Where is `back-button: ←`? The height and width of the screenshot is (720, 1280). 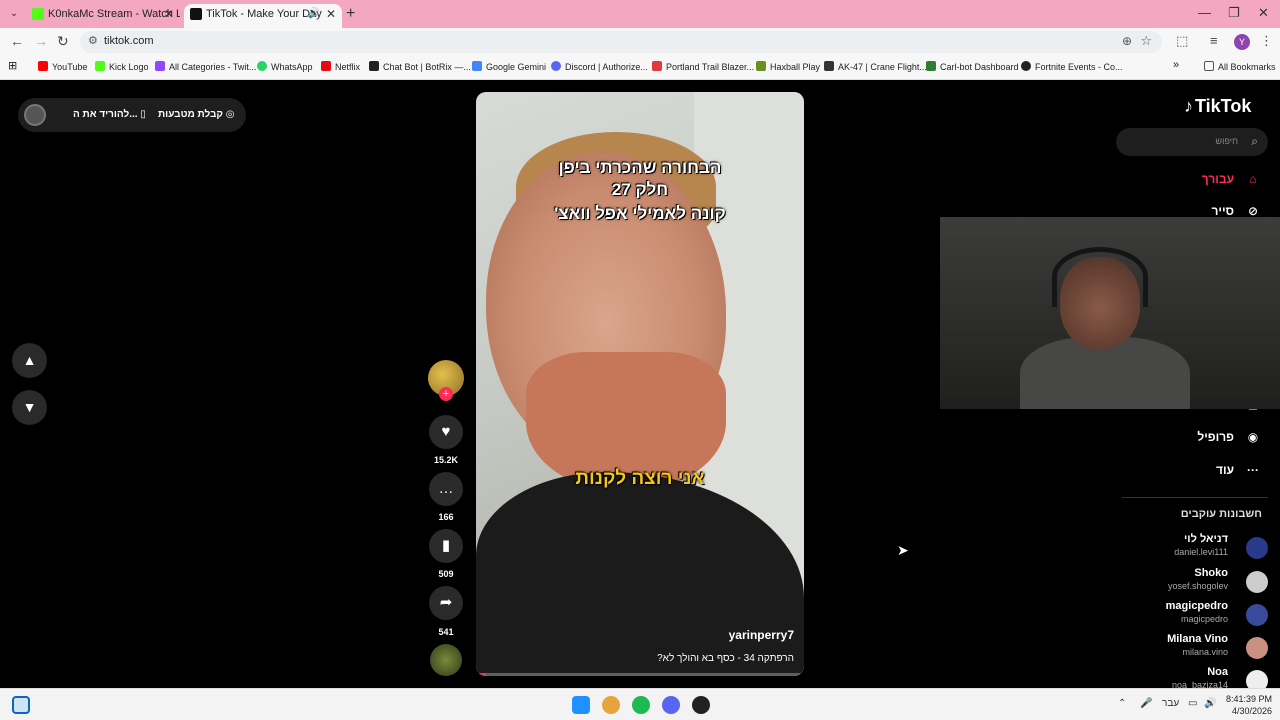 back-button: ← is located at coordinates (17, 41).